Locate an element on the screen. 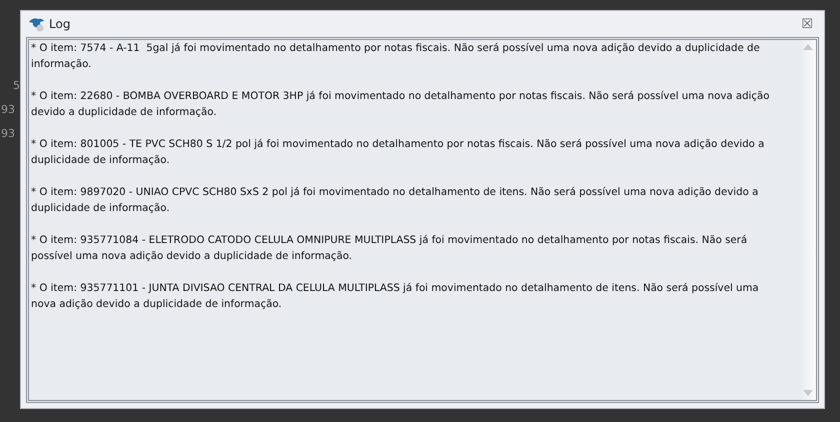 The width and height of the screenshot is (840, 422). log-message: * O item: 9897020 - UNIAO CPVC SCH80 SxS 2 pol já foi movimentado no detalhamento de itens. Não será possível uma nova adição devido a duplicidade de informação. is located at coordinates (395, 201).